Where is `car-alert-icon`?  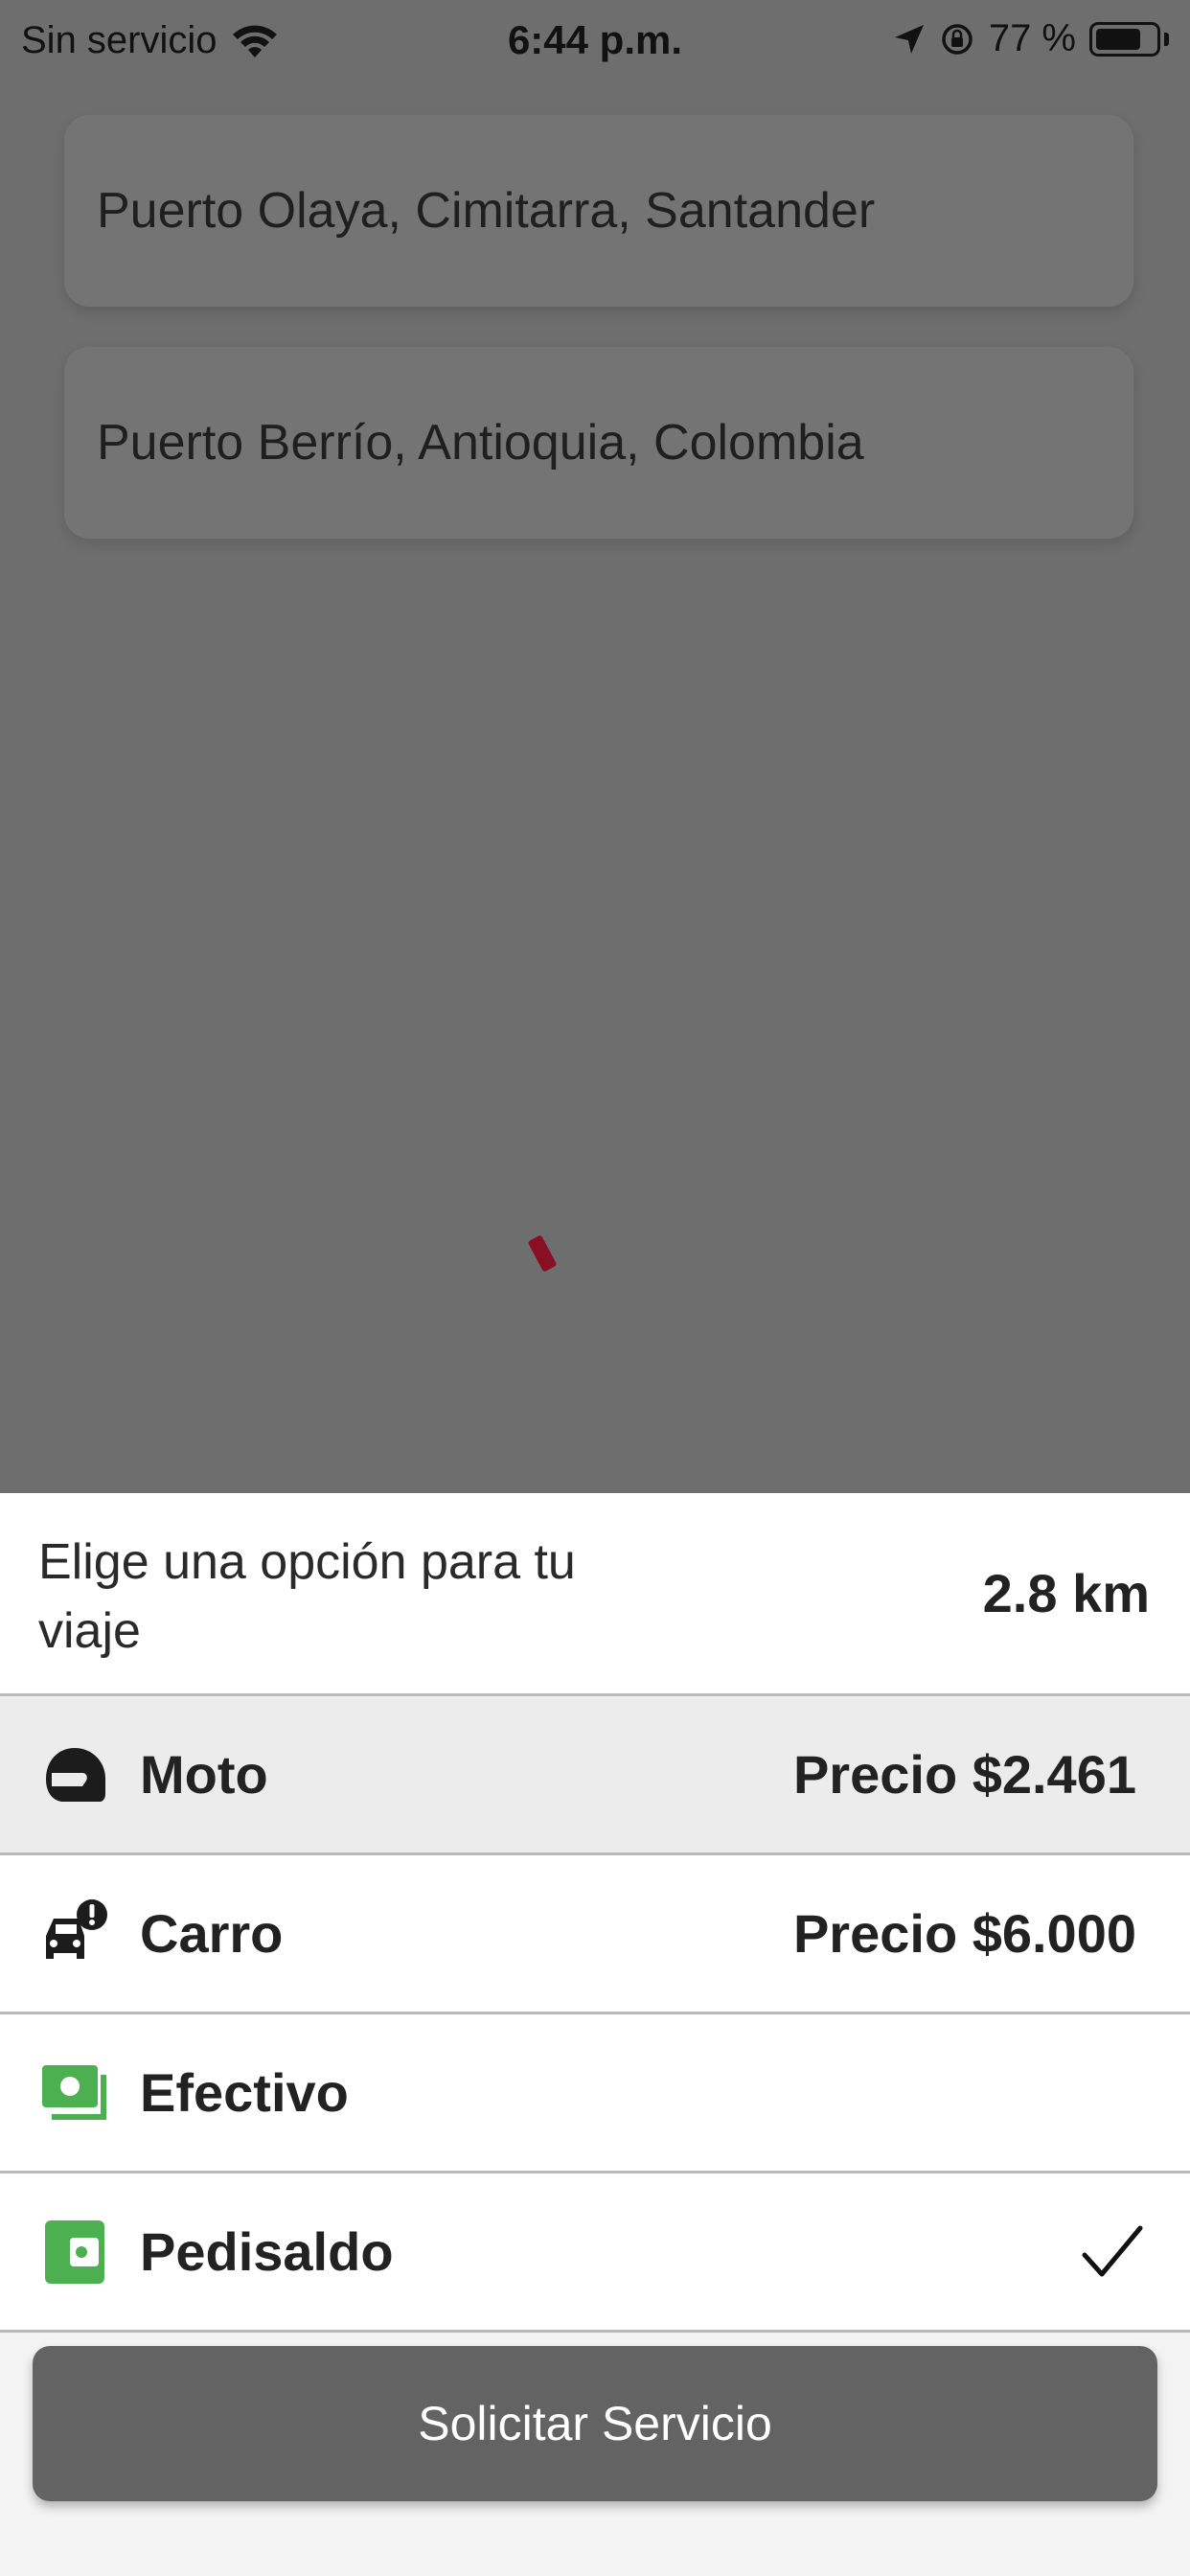
car-alert-icon is located at coordinates (74, 1933).